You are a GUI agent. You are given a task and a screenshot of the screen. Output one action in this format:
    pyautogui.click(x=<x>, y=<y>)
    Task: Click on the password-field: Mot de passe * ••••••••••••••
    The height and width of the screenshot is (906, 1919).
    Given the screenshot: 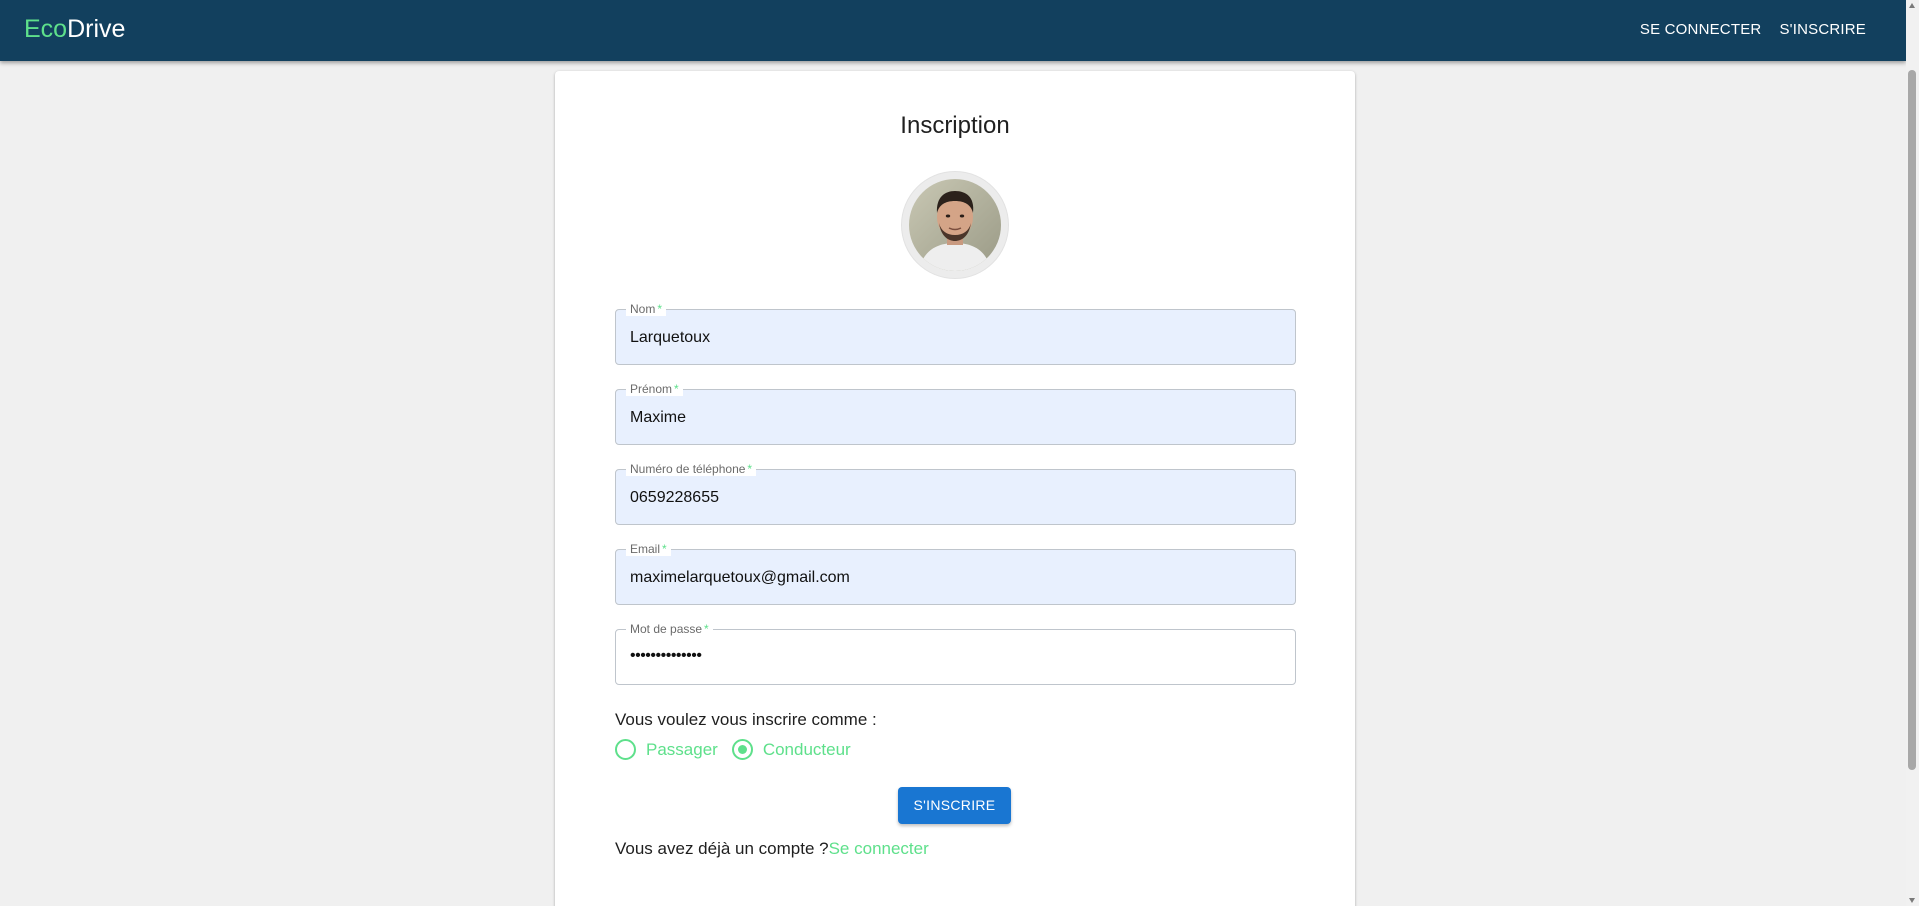 What is the action you would take?
    pyautogui.click(x=955, y=653)
    